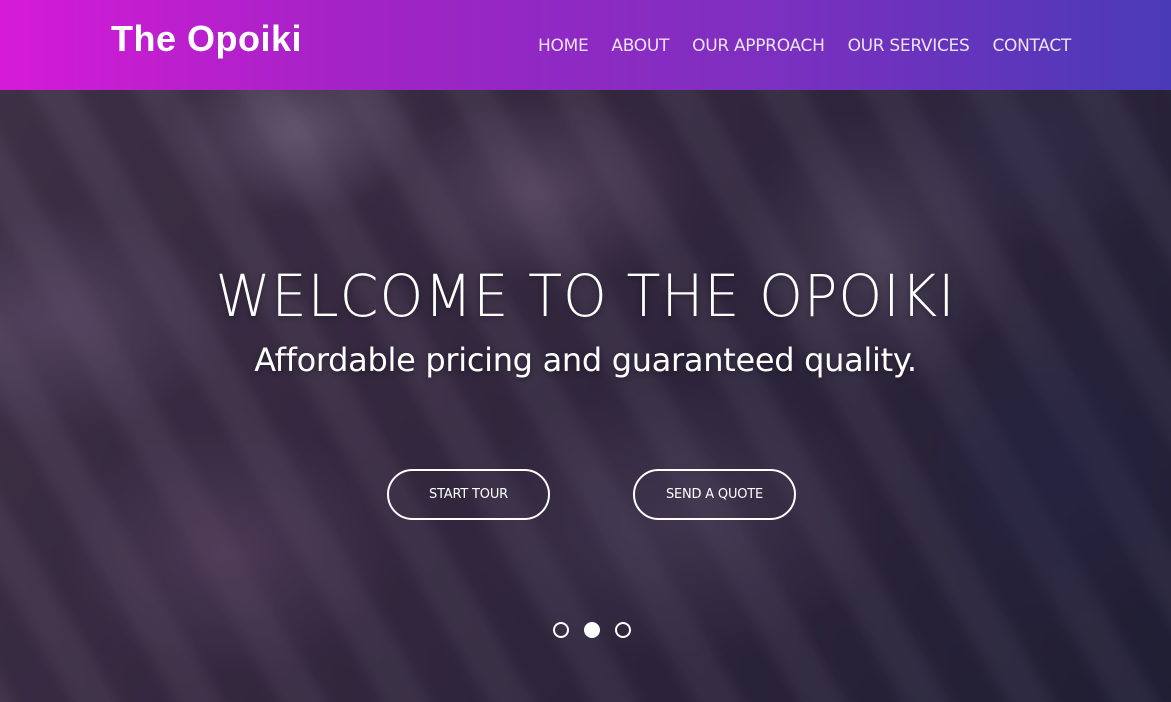 Image resolution: width=1171 pixels, height=702 pixels. What do you see at coordinates (206, 39) in the screenshot?
I see `brand-logo: The Opoiki` at bounding box center [206, 39].